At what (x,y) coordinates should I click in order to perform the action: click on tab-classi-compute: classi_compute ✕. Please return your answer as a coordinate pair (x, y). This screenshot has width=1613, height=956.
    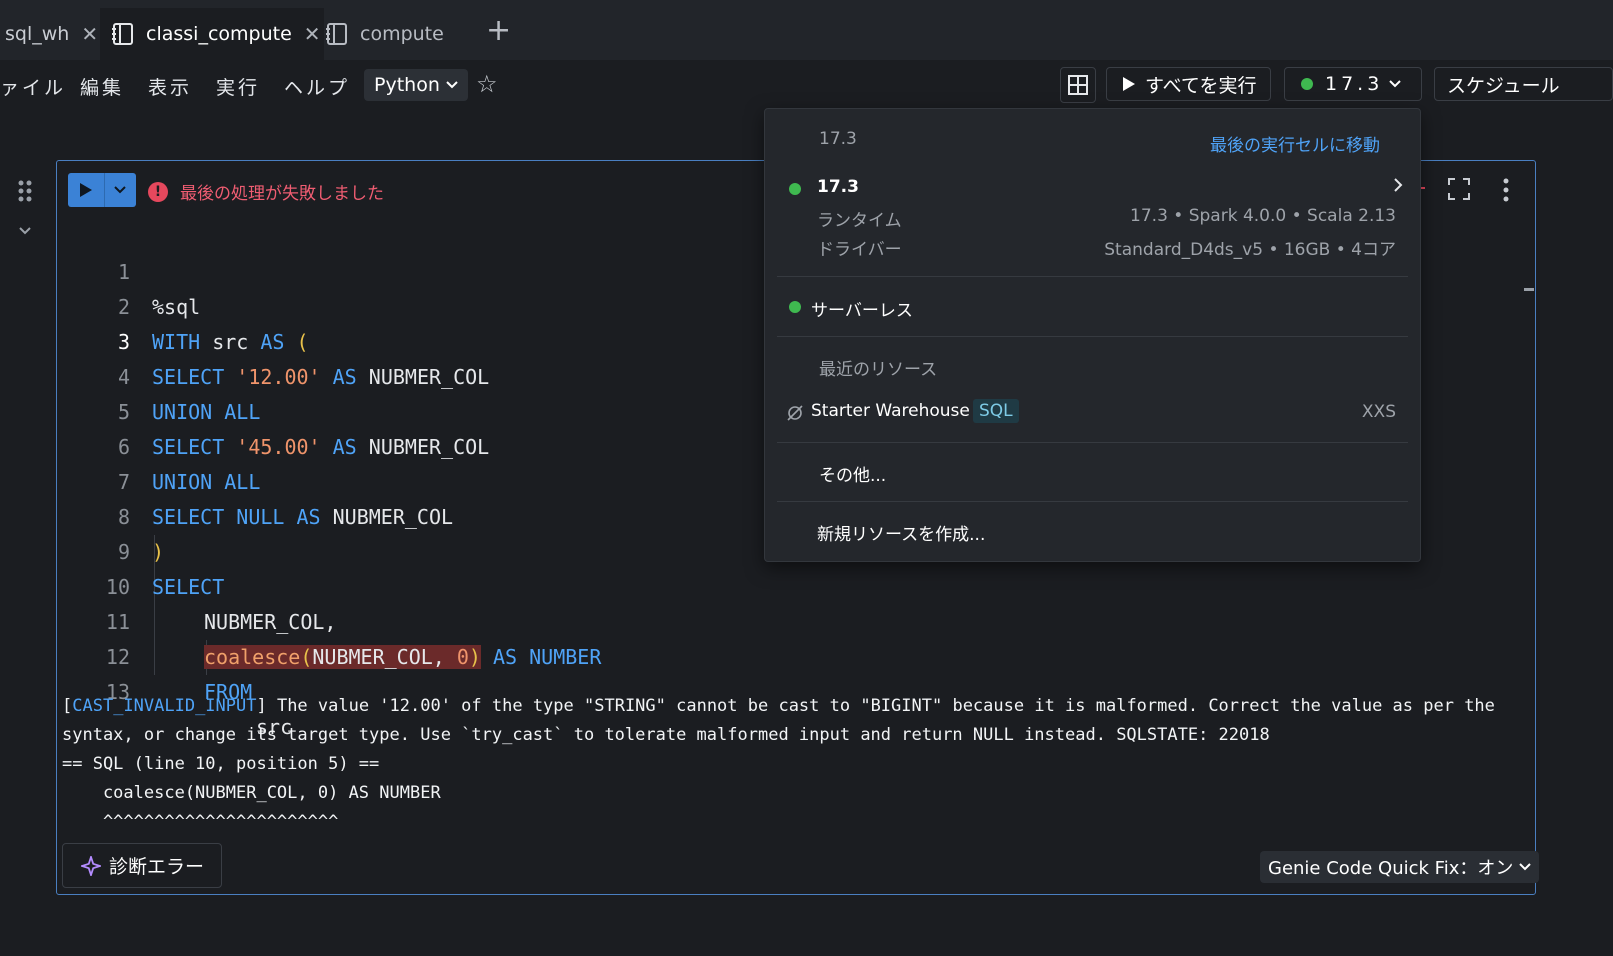
    Looking at the image, I should click on (212, 34).